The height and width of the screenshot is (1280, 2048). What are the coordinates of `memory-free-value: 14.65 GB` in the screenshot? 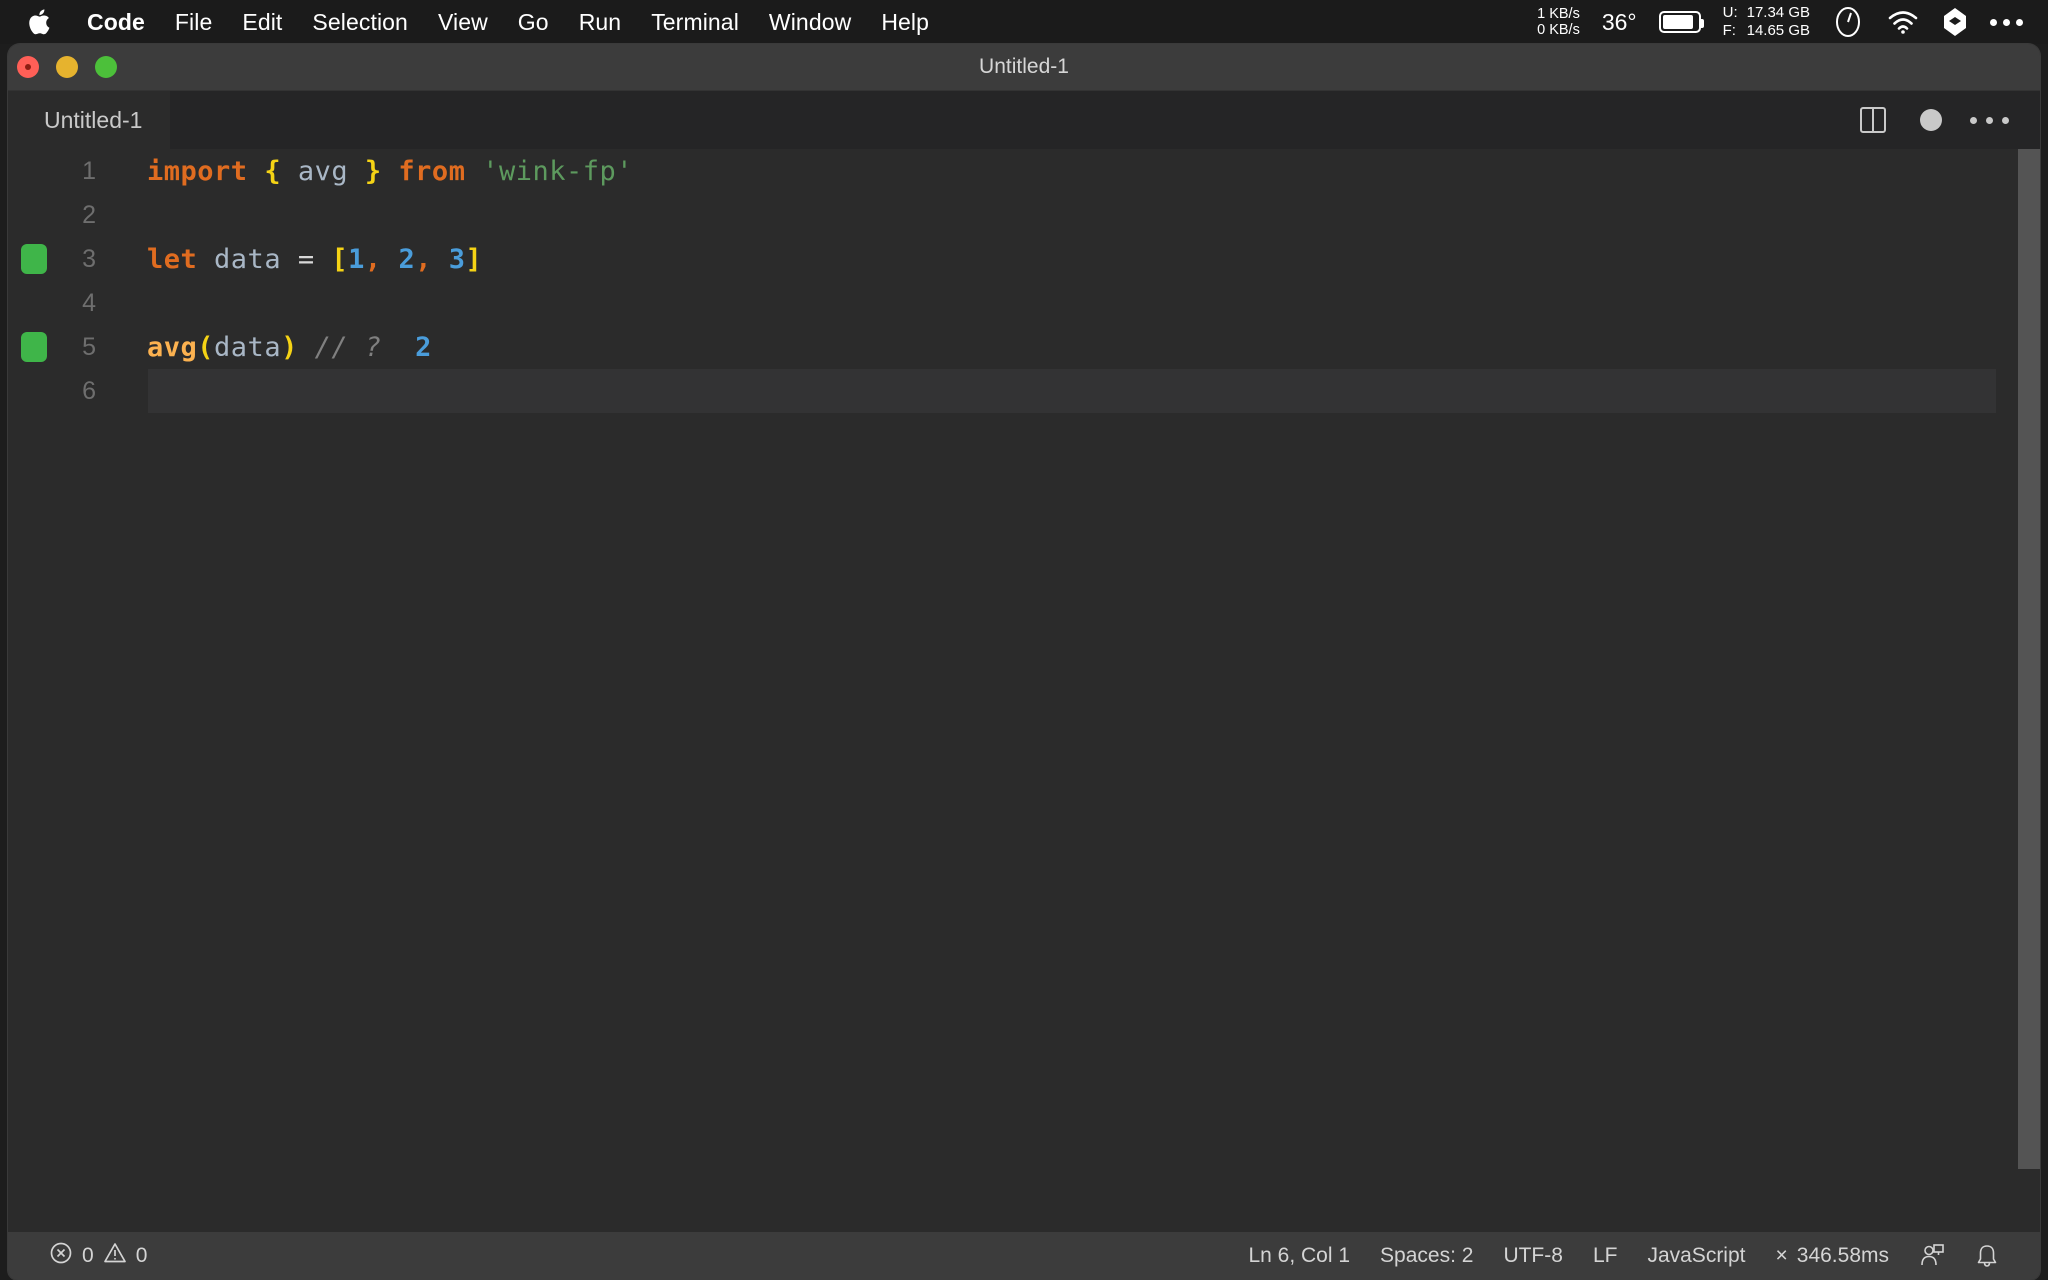 It's located at (1778, 30).